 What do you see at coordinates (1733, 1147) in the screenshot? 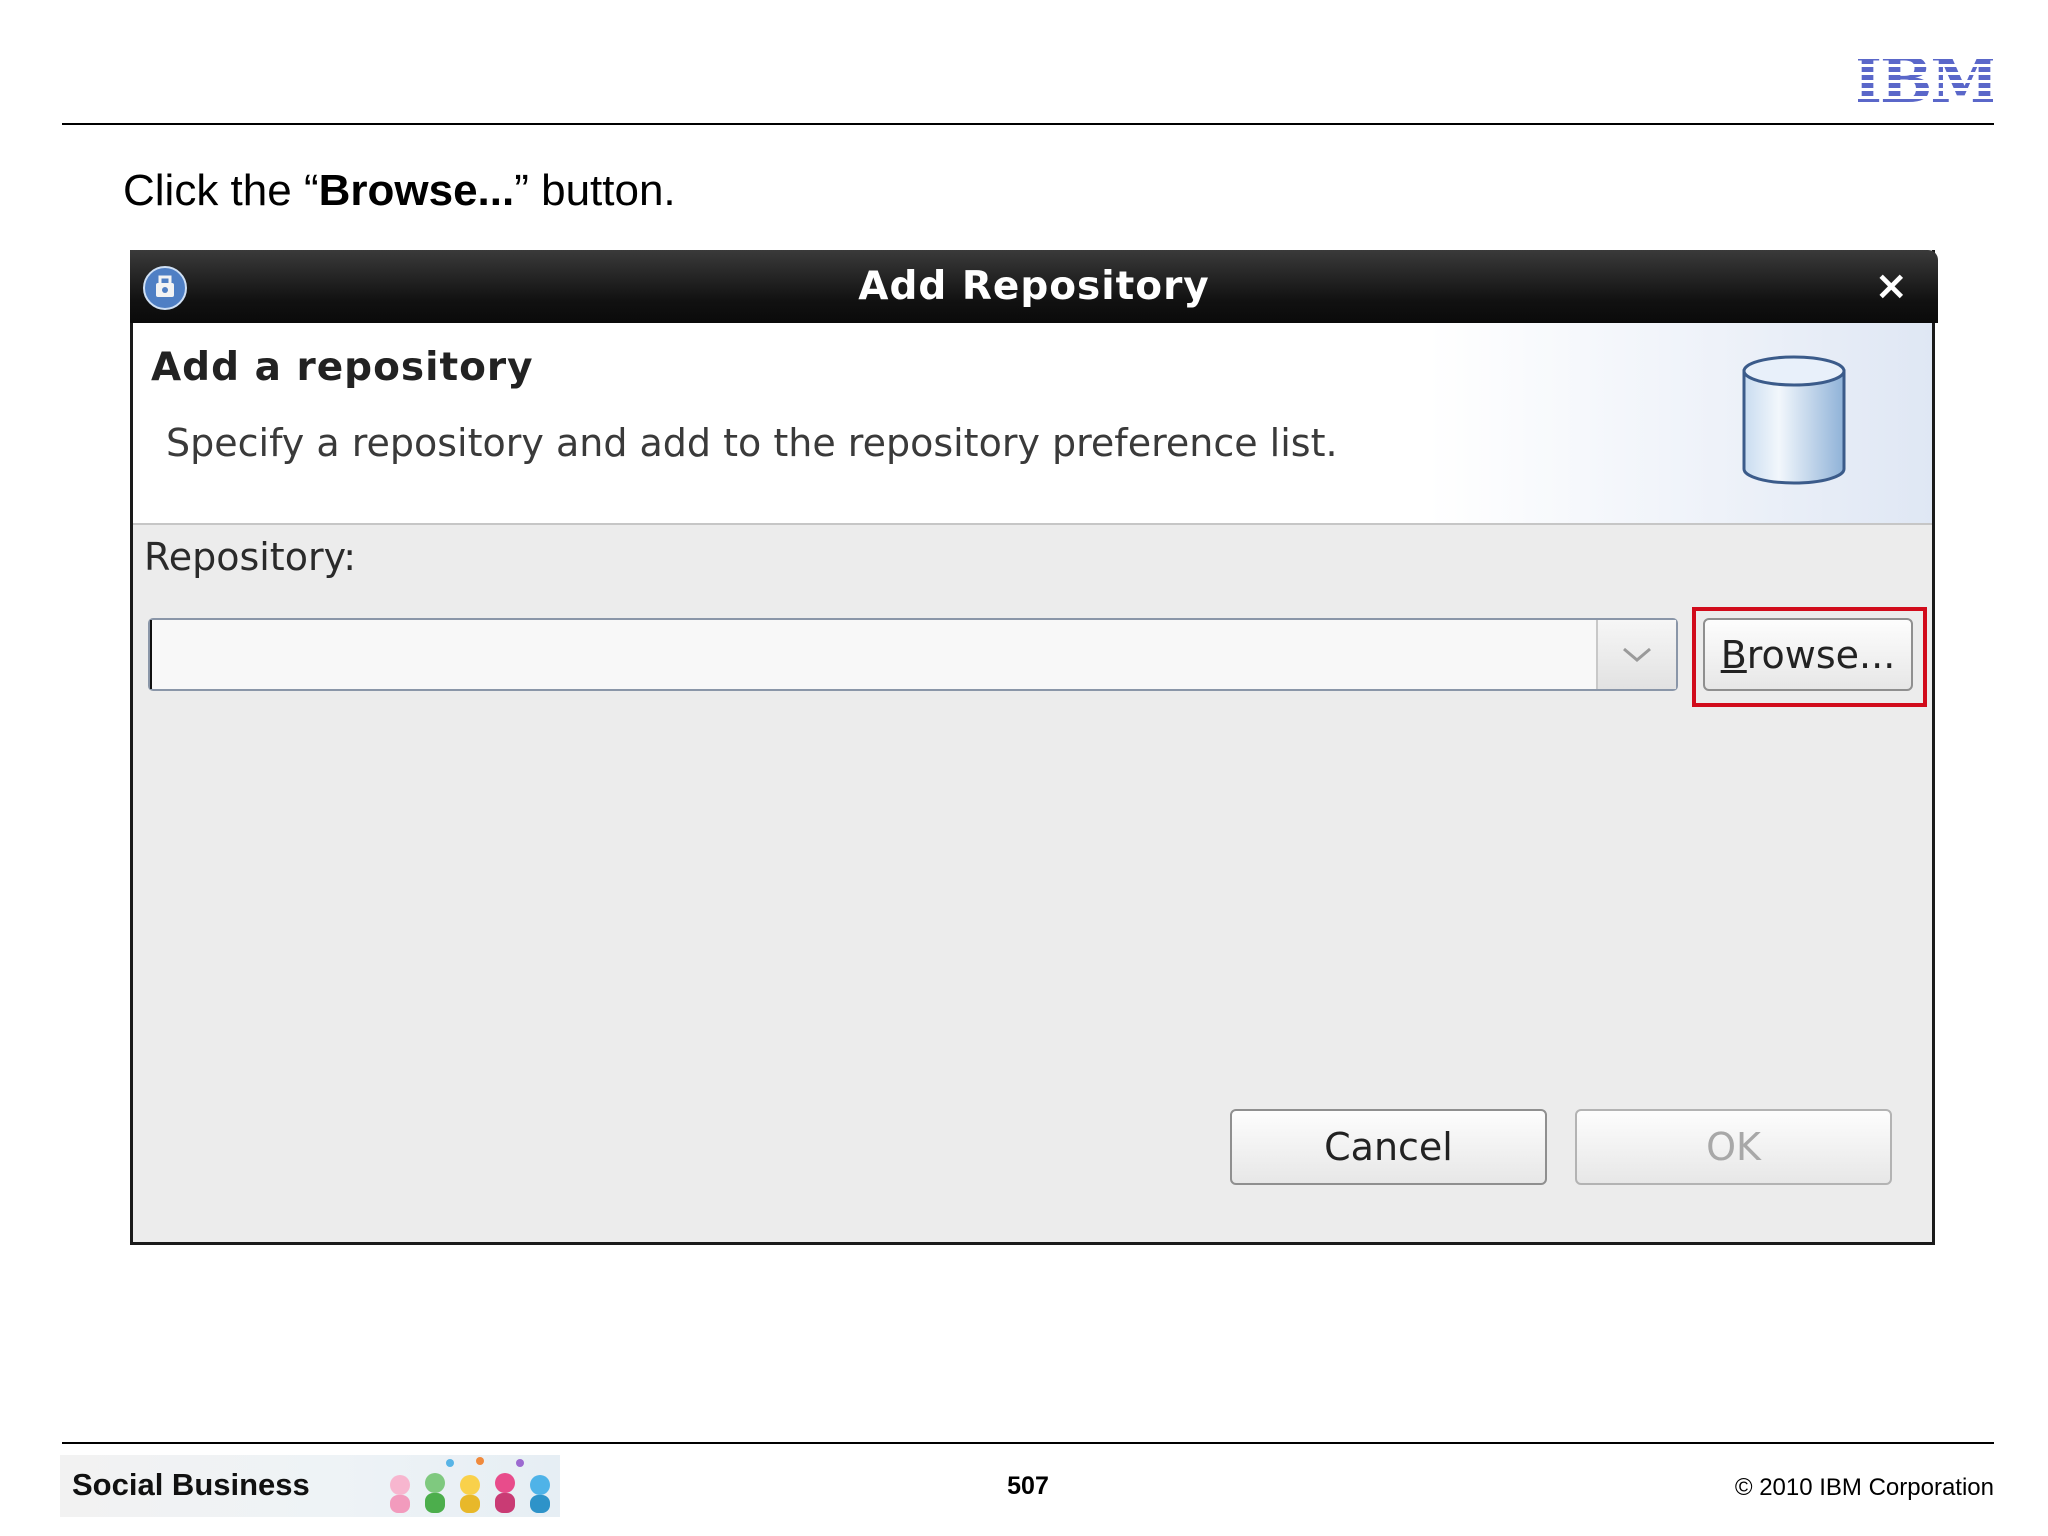
I see `ok-button: OK` at bounding box center [1733, 1147].